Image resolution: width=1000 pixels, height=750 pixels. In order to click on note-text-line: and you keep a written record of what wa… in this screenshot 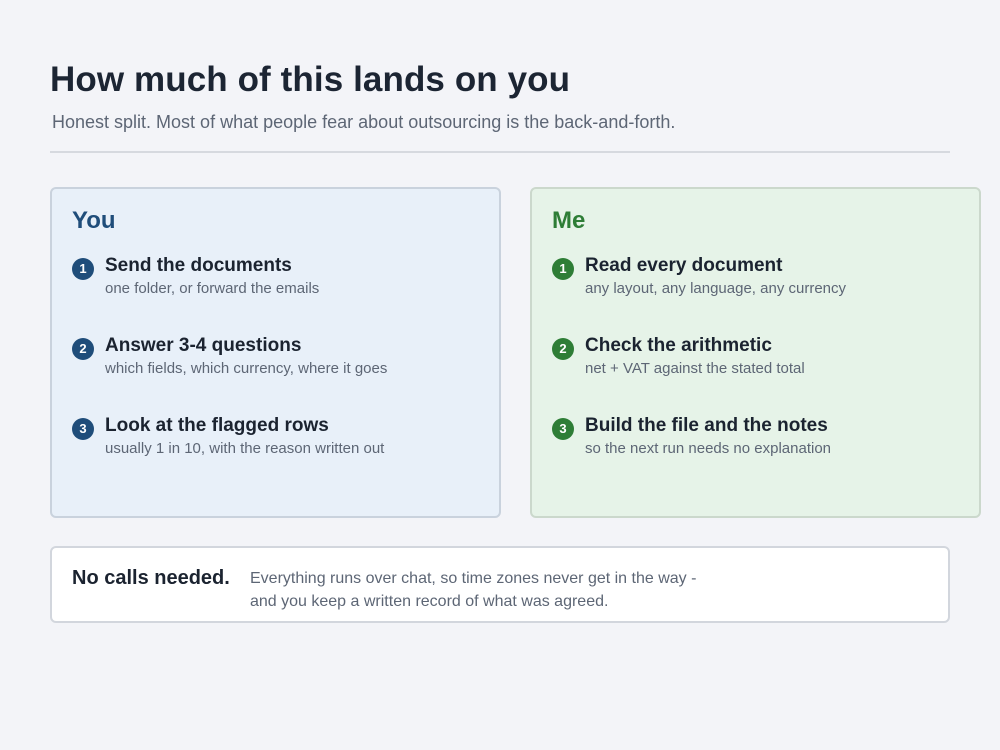, I will do `click(429, 601)`.